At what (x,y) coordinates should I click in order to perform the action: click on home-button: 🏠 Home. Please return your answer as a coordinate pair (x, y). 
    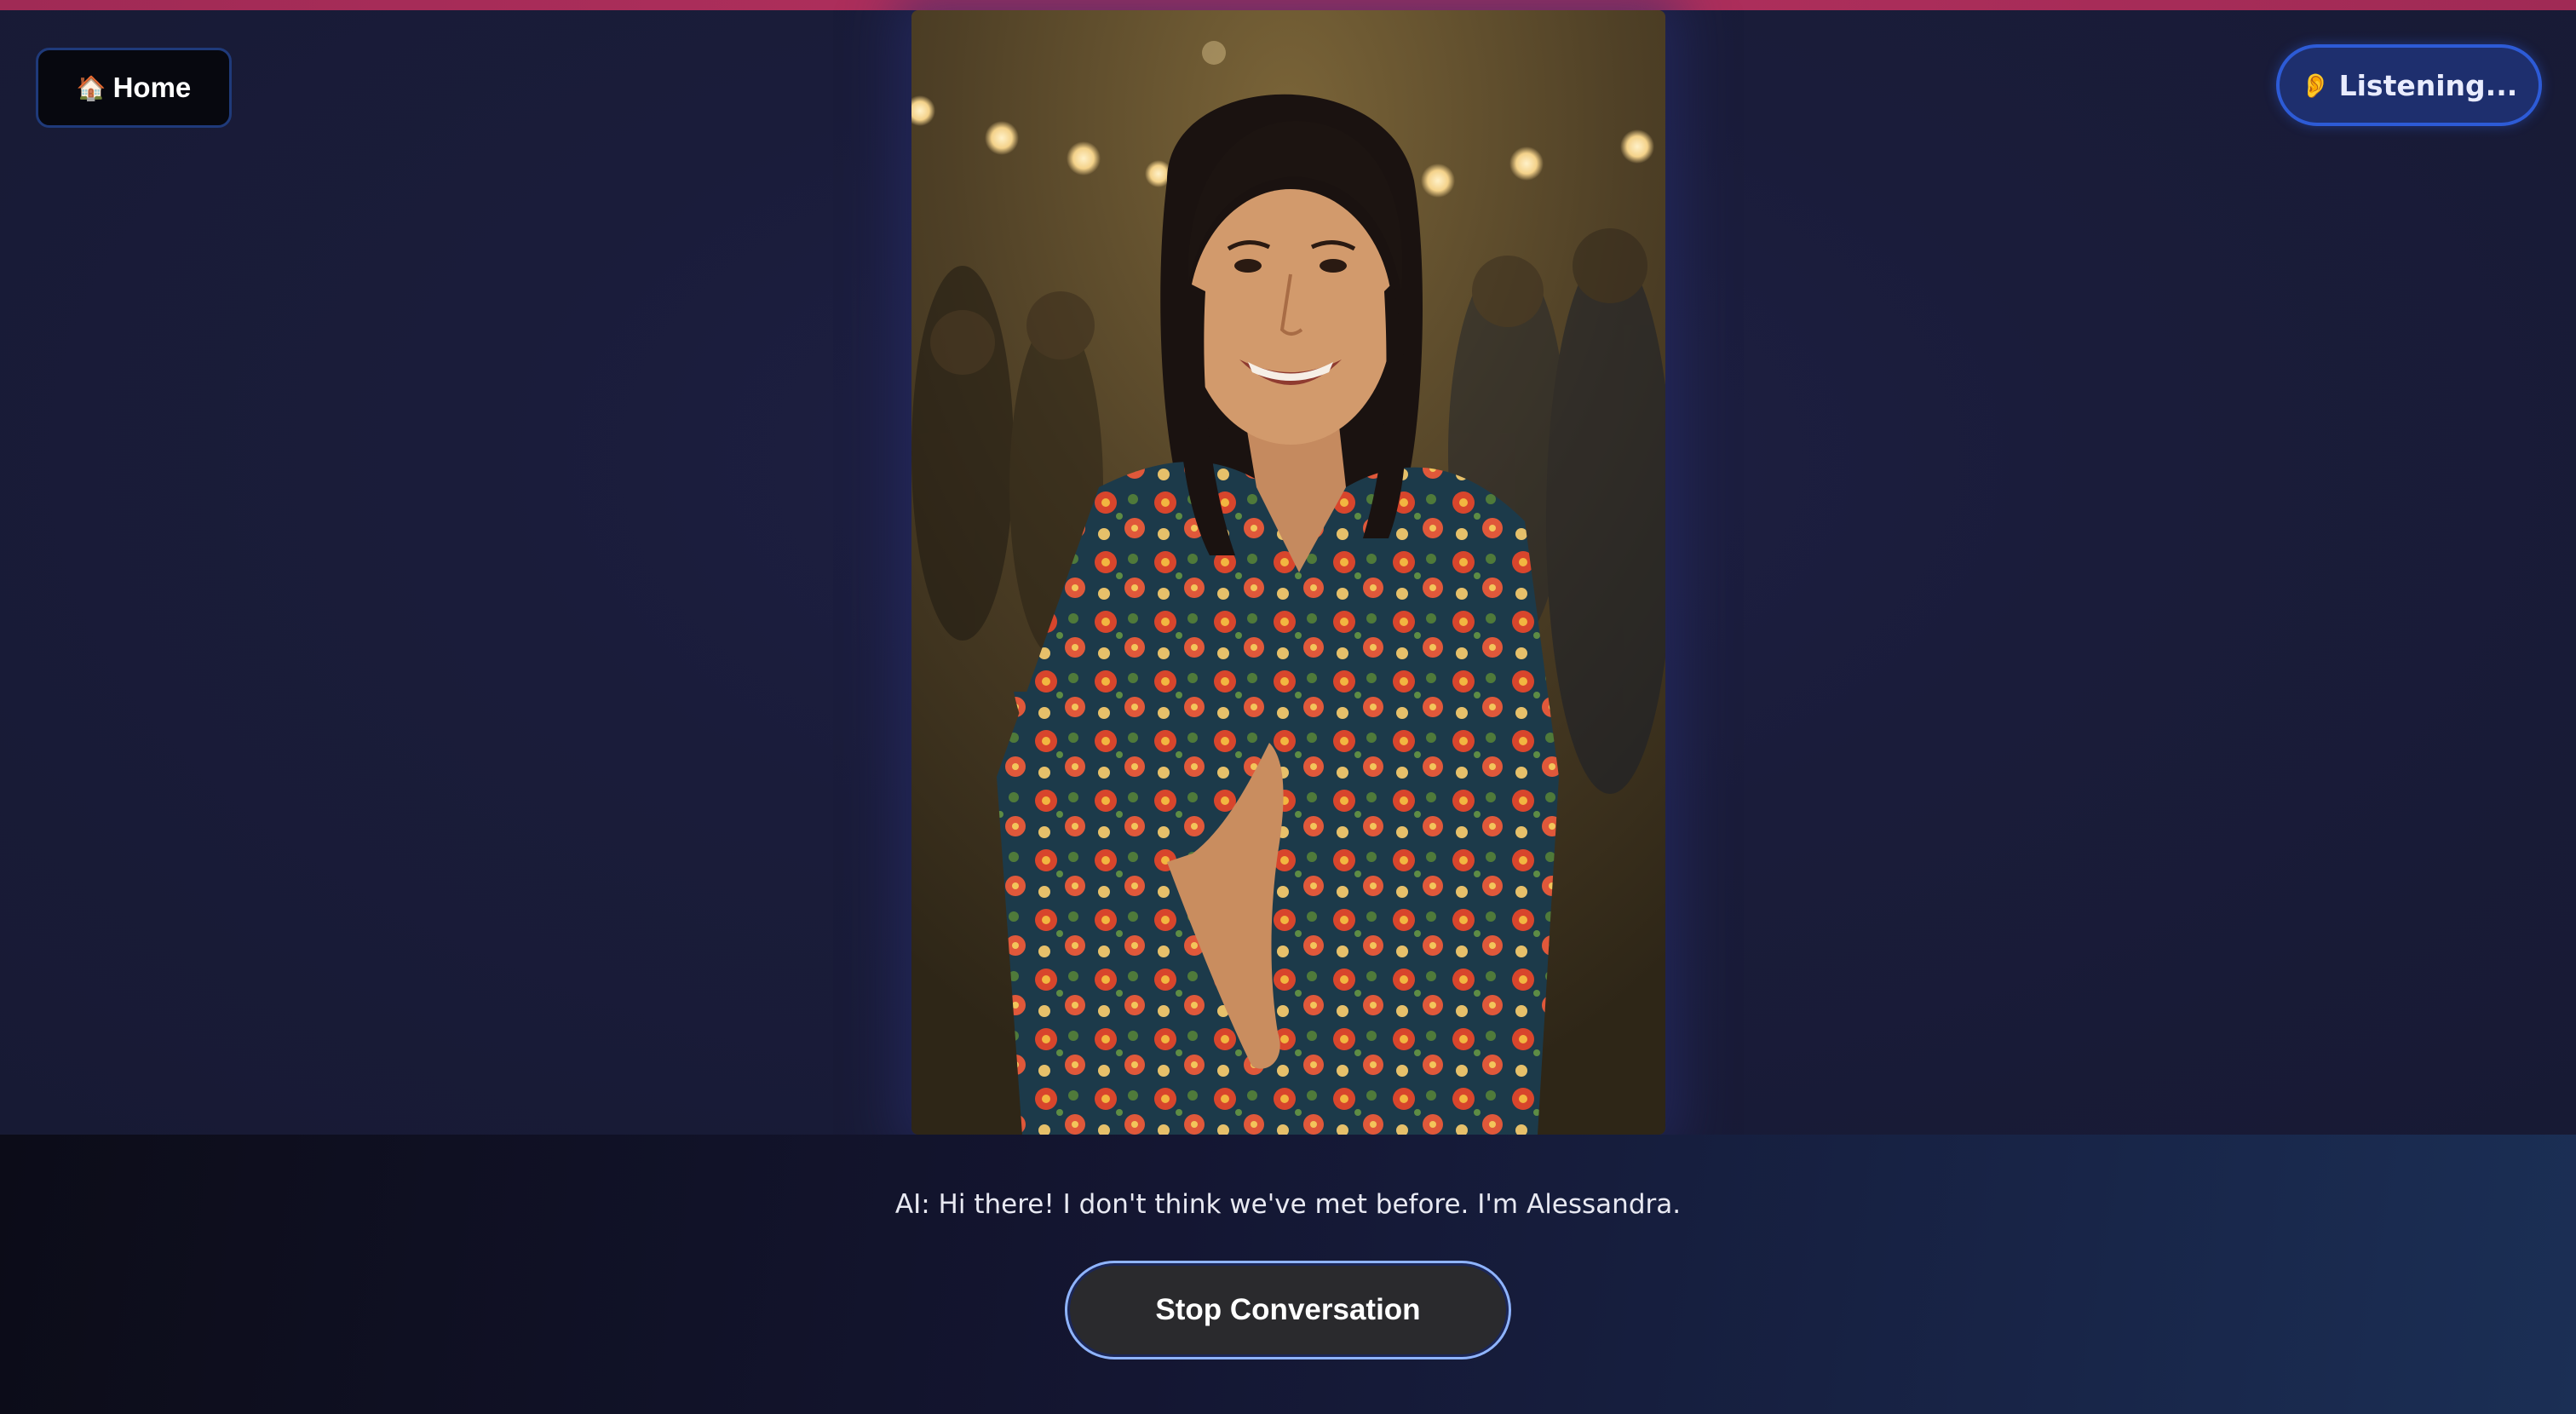
    Looking at the image, I should click on (134, 88).